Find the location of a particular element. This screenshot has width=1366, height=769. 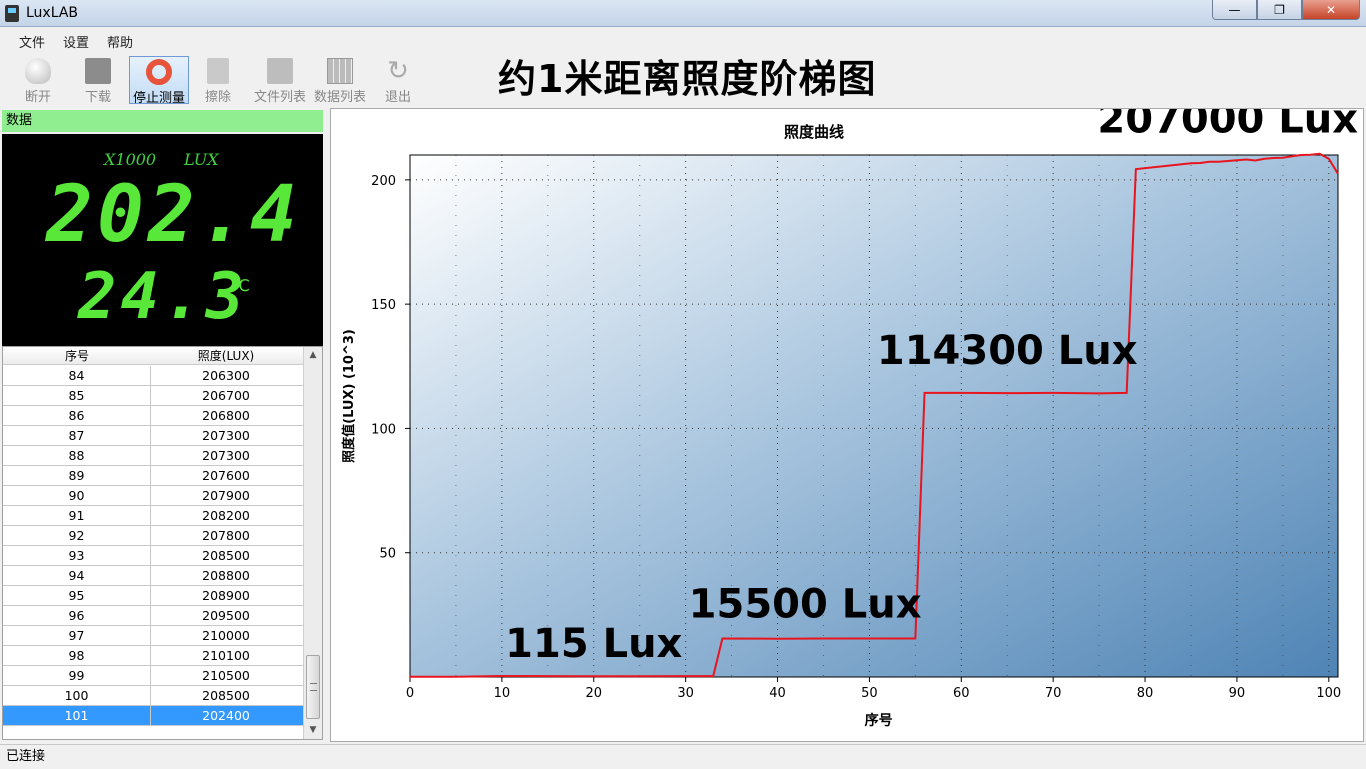

restore-button: ❐ is located at coordinates (1279, 10).